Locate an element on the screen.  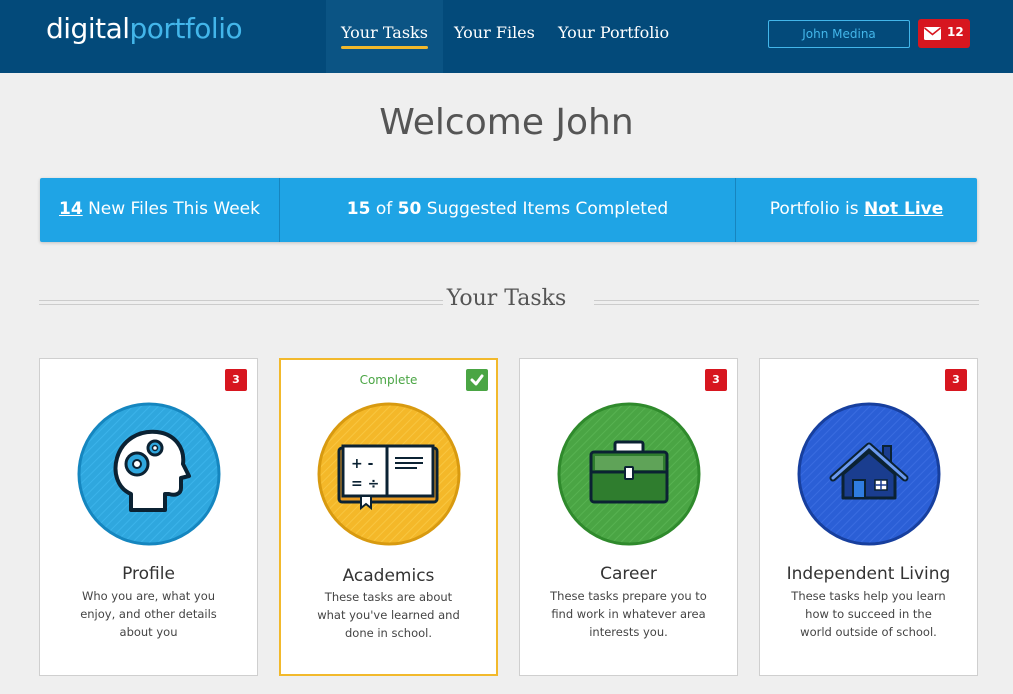
message-count: 12 is located at coordinates (955, 32).